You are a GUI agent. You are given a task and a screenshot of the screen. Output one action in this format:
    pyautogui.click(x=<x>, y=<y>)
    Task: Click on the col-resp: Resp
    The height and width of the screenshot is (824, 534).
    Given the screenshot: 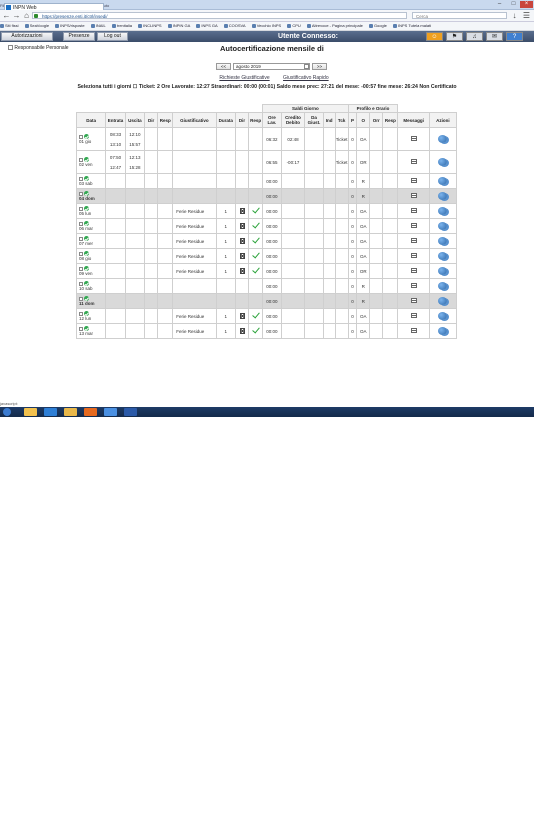 What is the action you would take?
    pyautogui.click(x=165, y=120)
    